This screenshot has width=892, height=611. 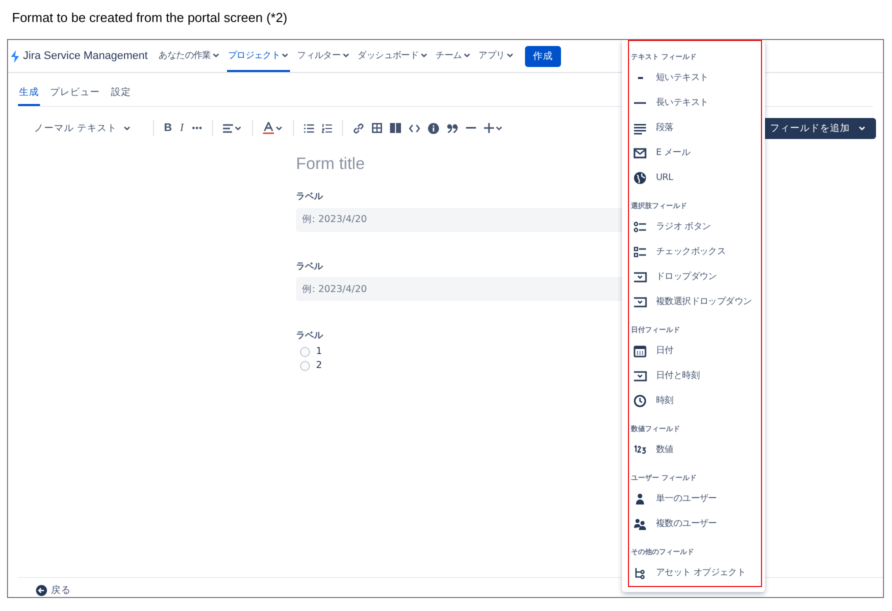 I want to click on caption: Format to be created from the portal screen (*2), so click(x=149, y=18).